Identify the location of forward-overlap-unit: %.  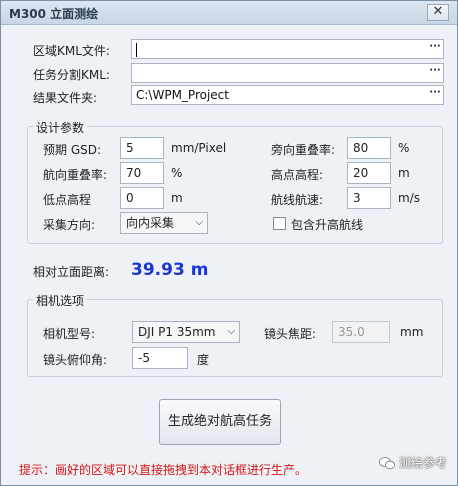
(177, 173).